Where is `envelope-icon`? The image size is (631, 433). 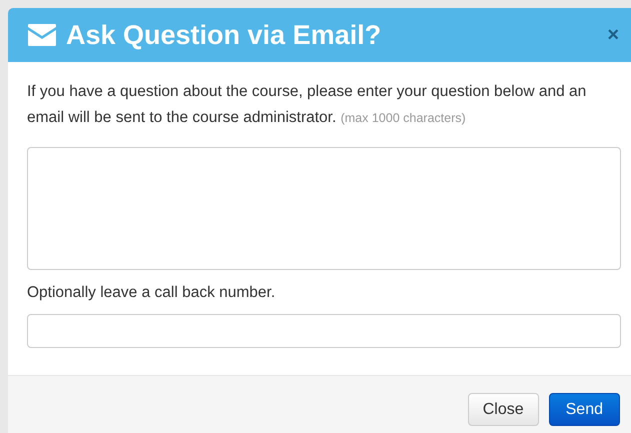 envelope-icon is located at coordinates (42, 35).